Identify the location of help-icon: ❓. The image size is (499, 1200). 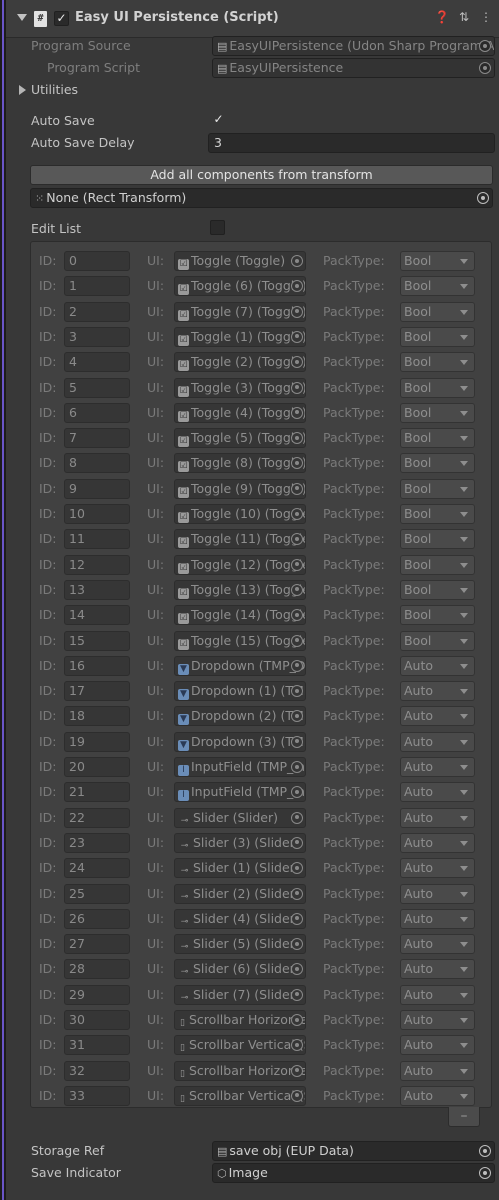
(442, 17).